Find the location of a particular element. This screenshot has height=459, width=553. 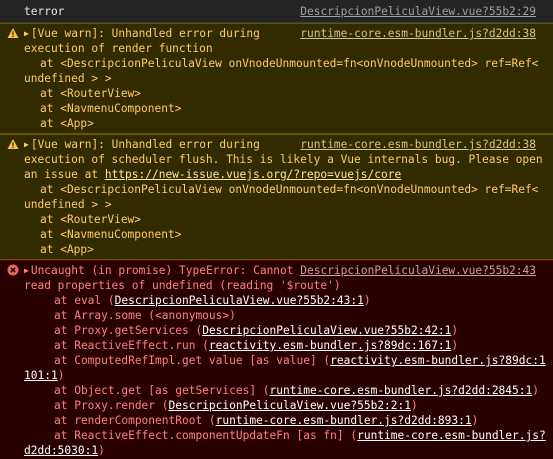

warn1-trace-line: at <App> is located at coordinates (67, 123).